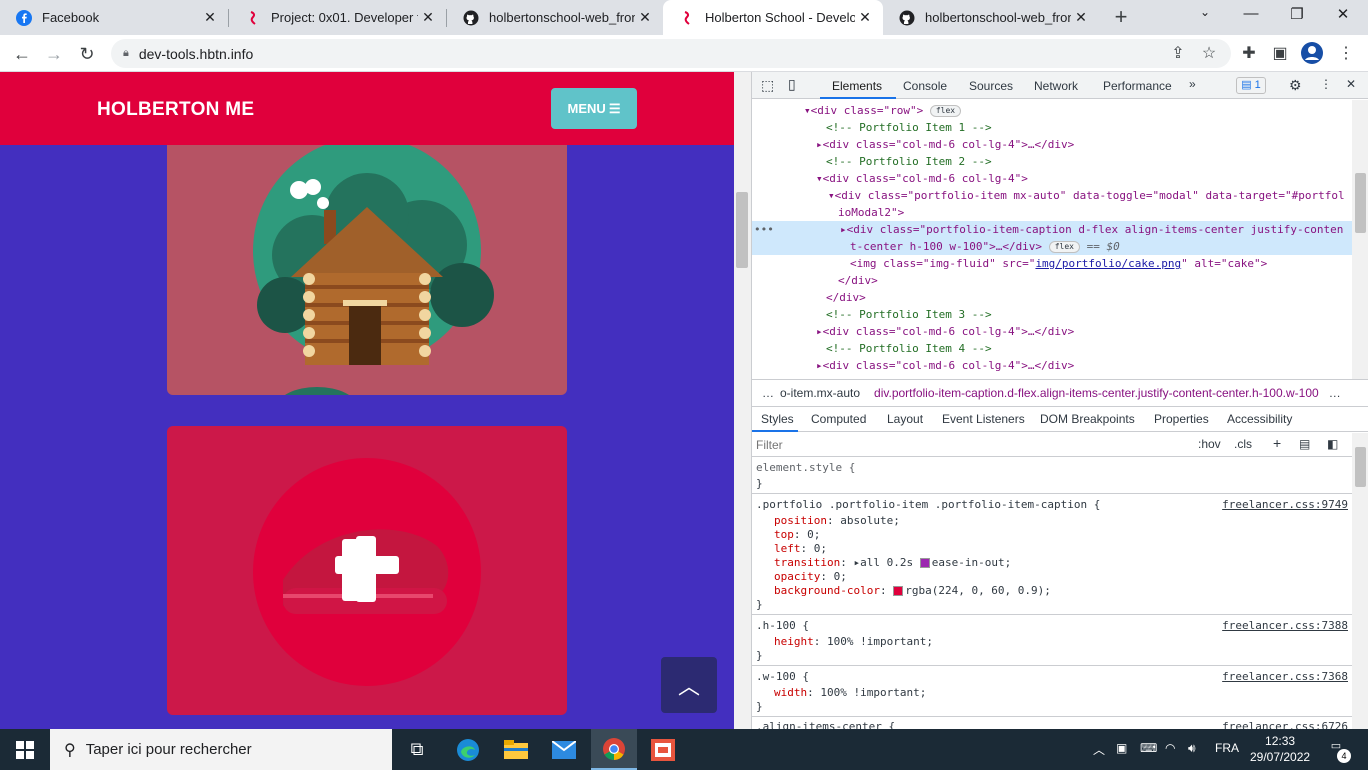 The image size is (1368, 770). Describe the element at coordinates (1251, 85) in the screenshot. I see `issues-badge: ▤ 1` at that location.